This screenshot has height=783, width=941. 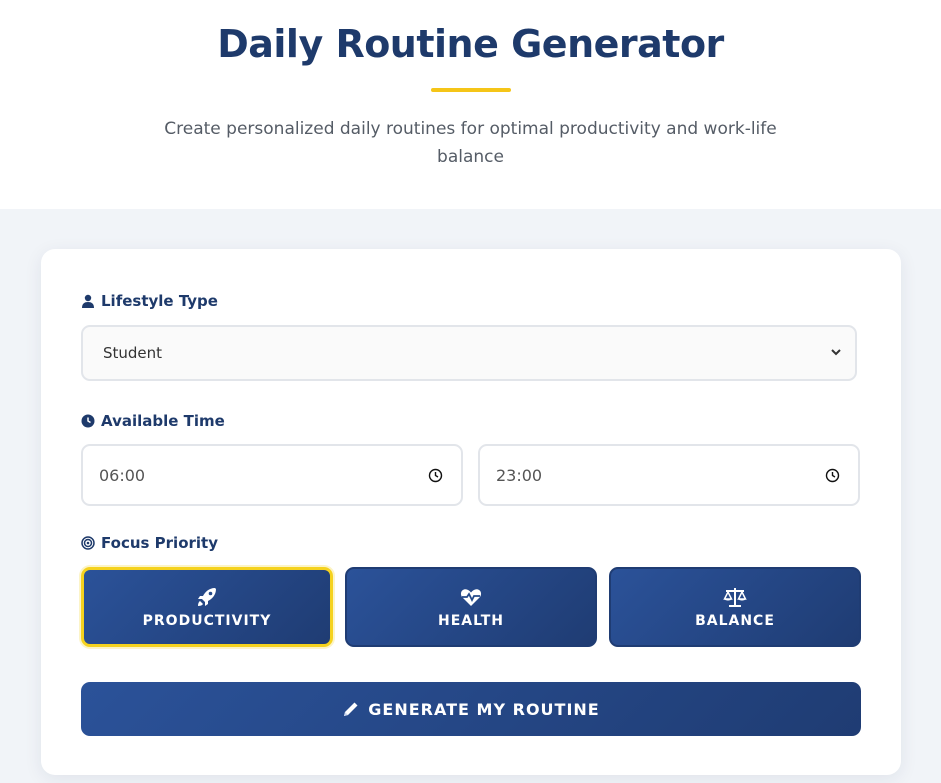 I want to click on page-title: Daily Routine Generator, so click(x=470, y=44).